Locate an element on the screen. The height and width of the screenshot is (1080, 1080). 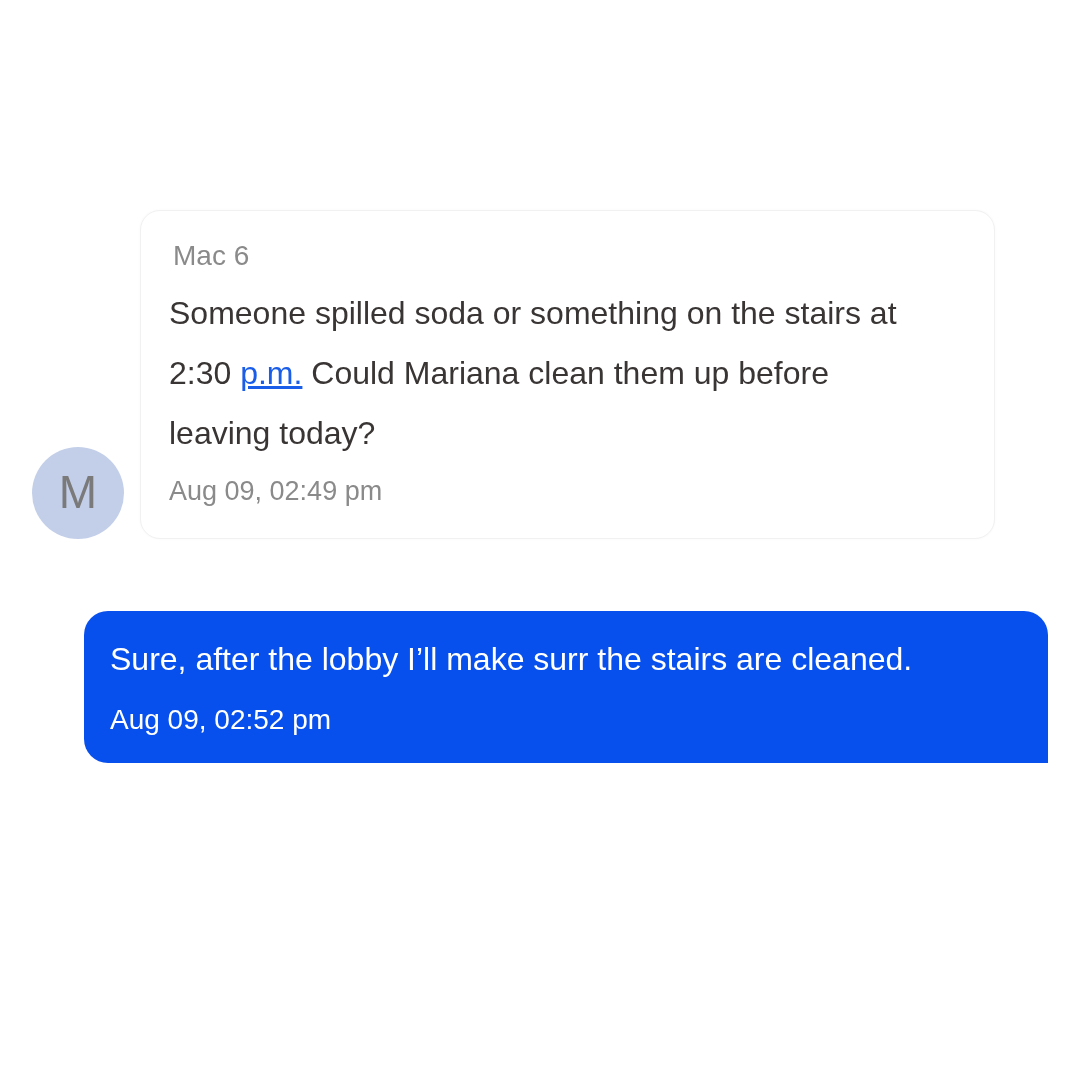
avatar: M is located at coordinates (78, 492).